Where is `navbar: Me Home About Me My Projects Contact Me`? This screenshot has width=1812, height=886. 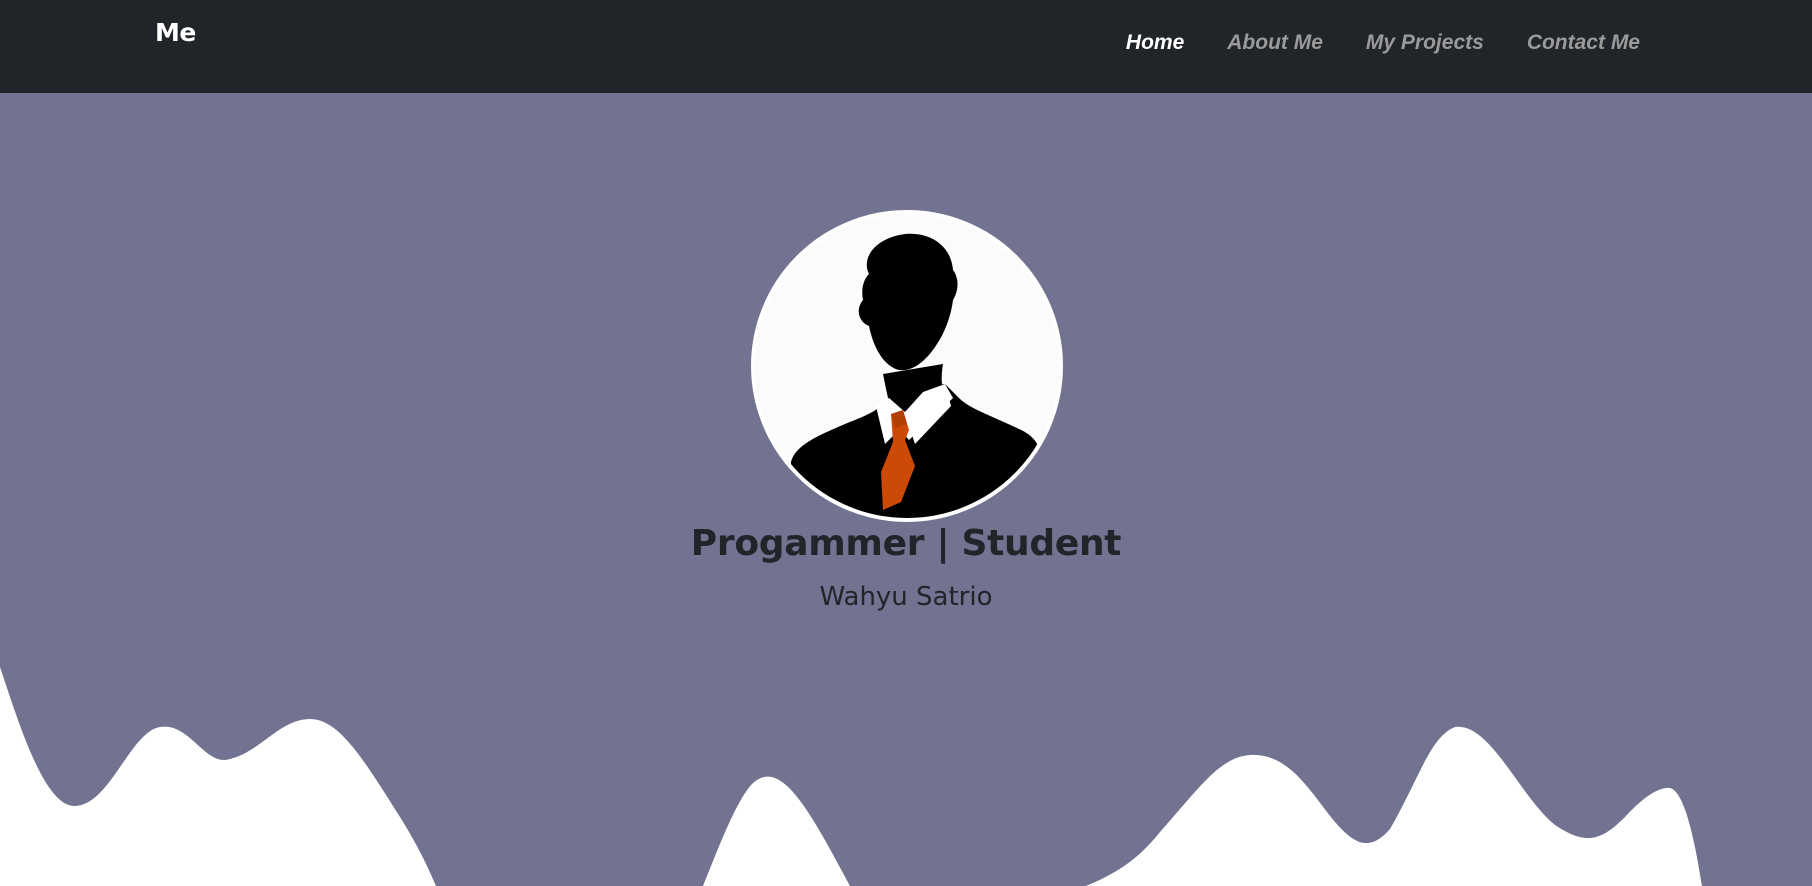 navbar: Me Home About Me My Projects Contact Me is located at coordinates (906, 46).